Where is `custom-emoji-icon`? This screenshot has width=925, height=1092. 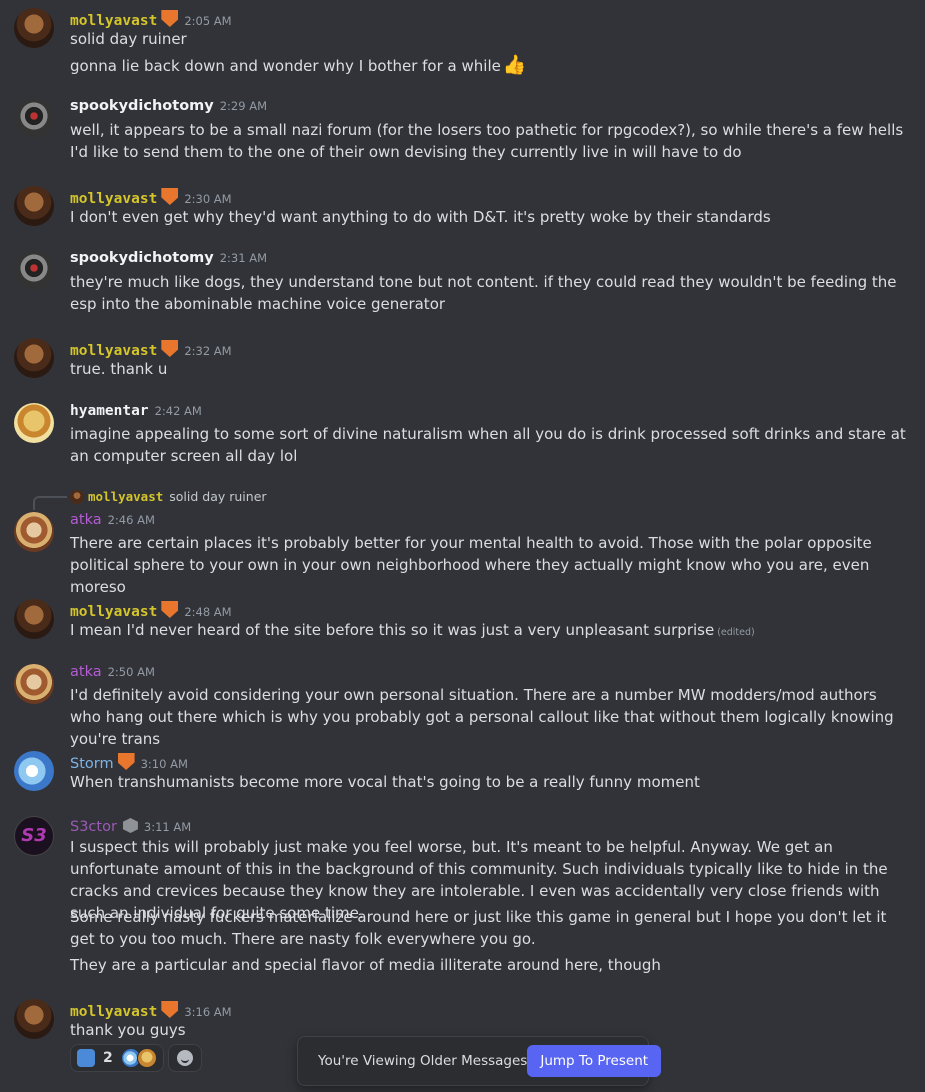
custom-emoji-icon is located at coordinates (86, 1058).